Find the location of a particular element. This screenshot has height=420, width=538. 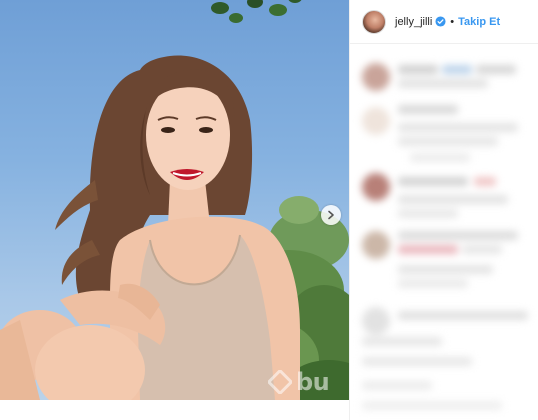

bottom-strip is located at coordinates (174, 410).